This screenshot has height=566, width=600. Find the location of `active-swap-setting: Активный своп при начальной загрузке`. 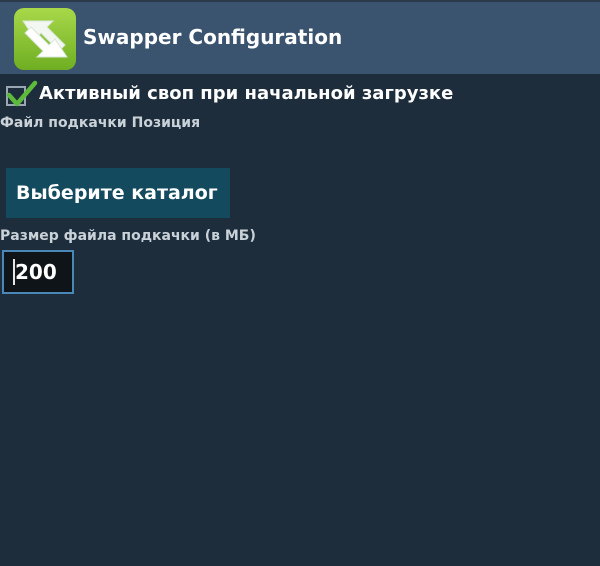

active-swap-setting: Активный своп при начальной загрузке is located at coordinates (228, 93).